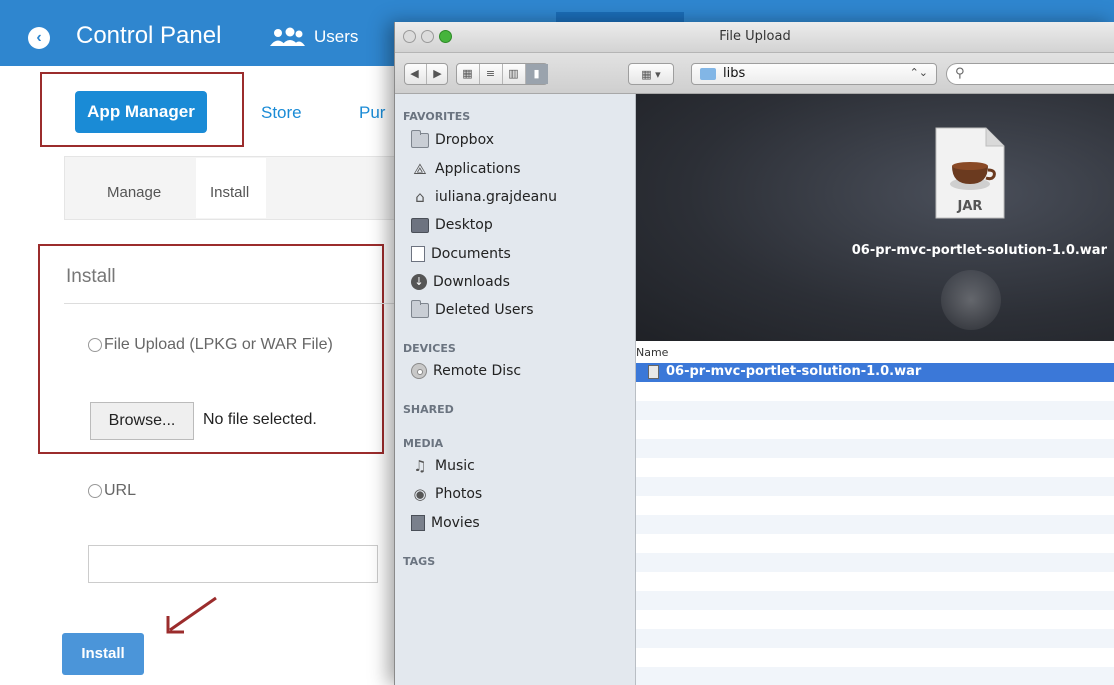 The image size is (1114, 685). Describe the element at coordinates (620, 17) in the screenshot. I see `header-active-tab` at that location.